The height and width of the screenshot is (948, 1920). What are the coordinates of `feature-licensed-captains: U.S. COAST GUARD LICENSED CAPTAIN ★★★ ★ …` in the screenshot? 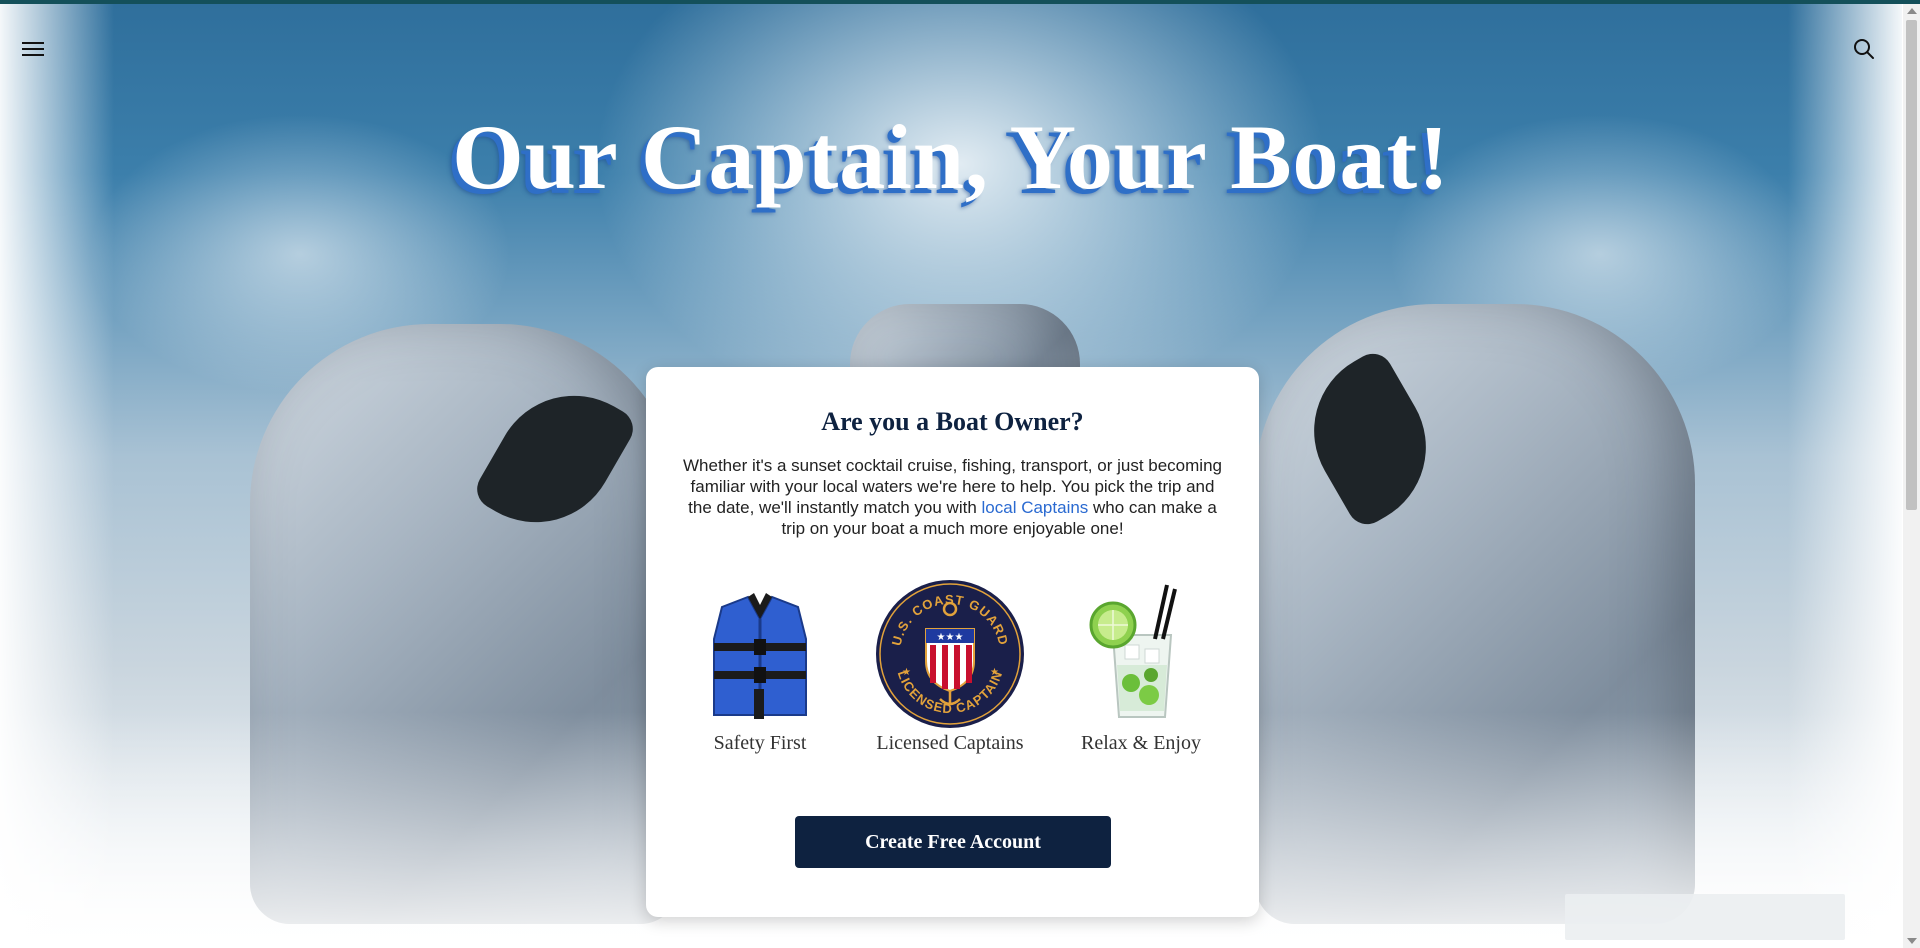 It's located at (950, 667).